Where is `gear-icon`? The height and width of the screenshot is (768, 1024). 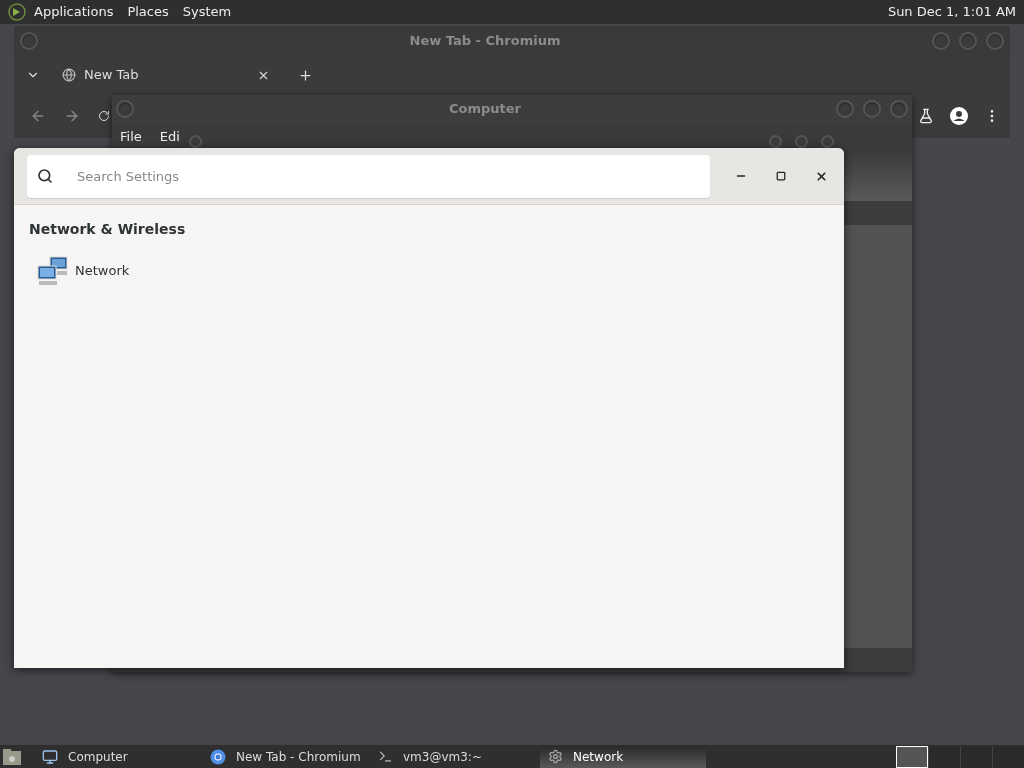 gear-icon is located at coordinates (555, 756).